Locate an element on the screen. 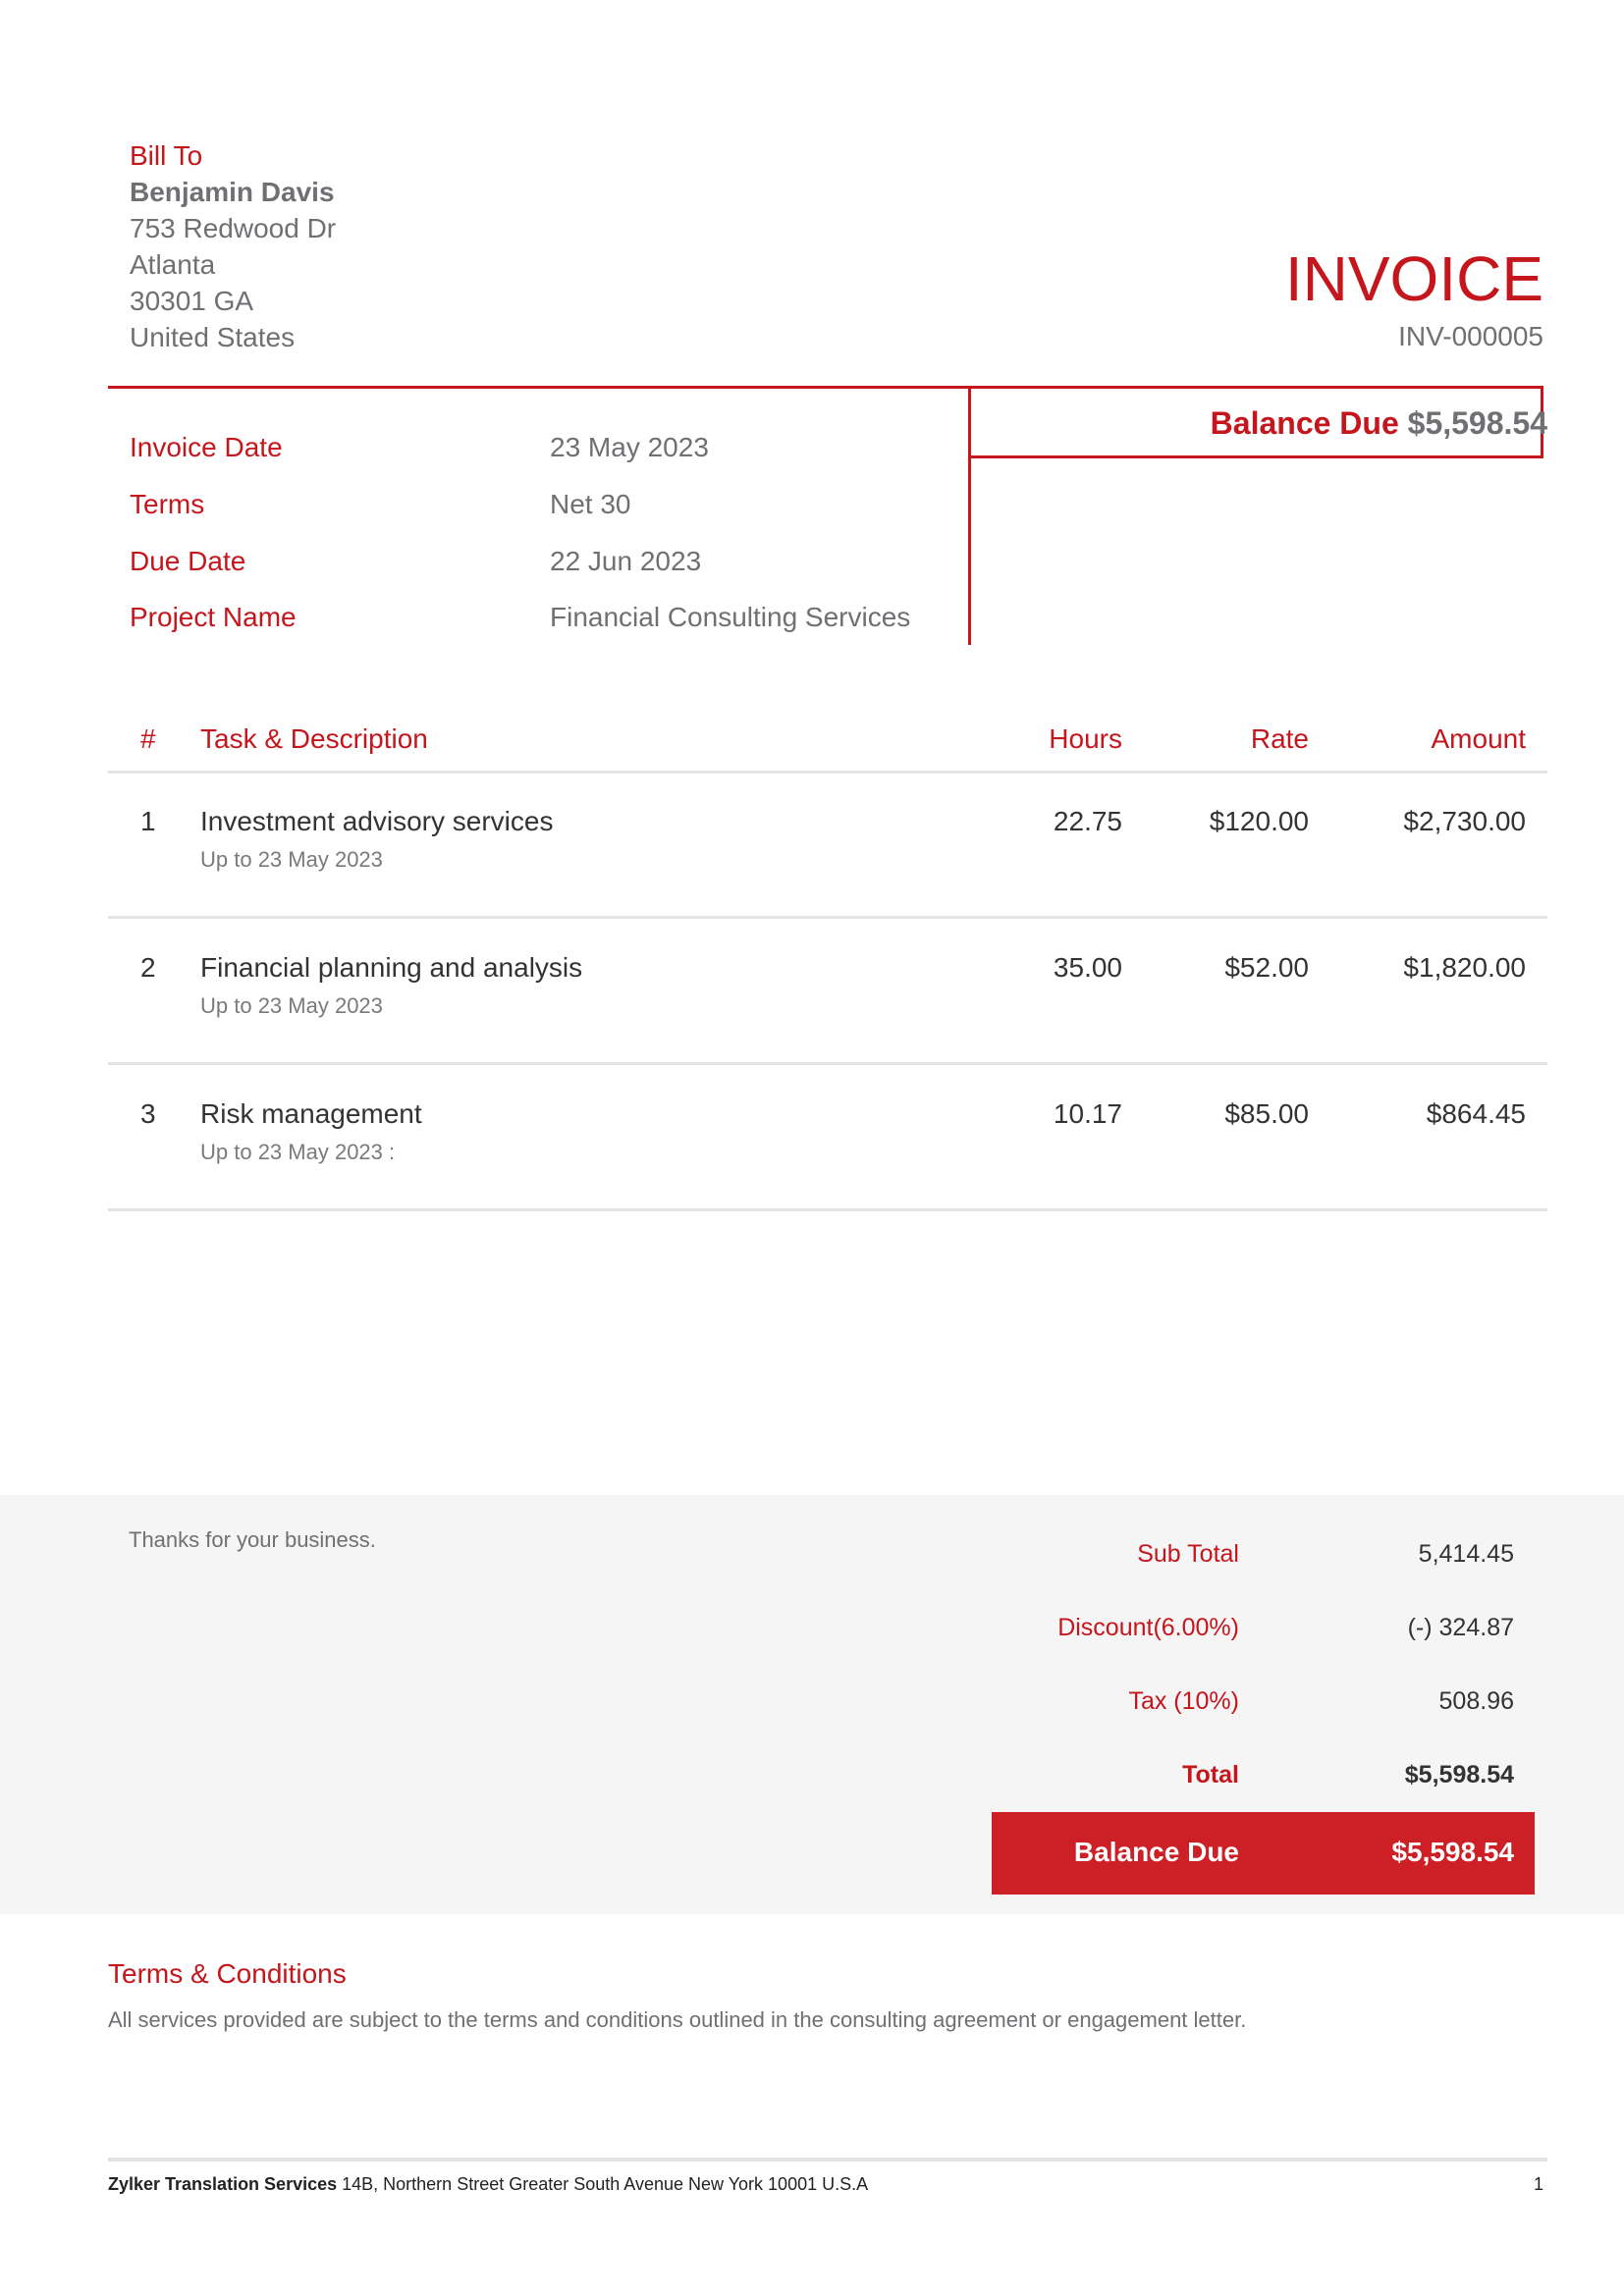  row-task: Investment advisory services is located at coordinates (377, 821).